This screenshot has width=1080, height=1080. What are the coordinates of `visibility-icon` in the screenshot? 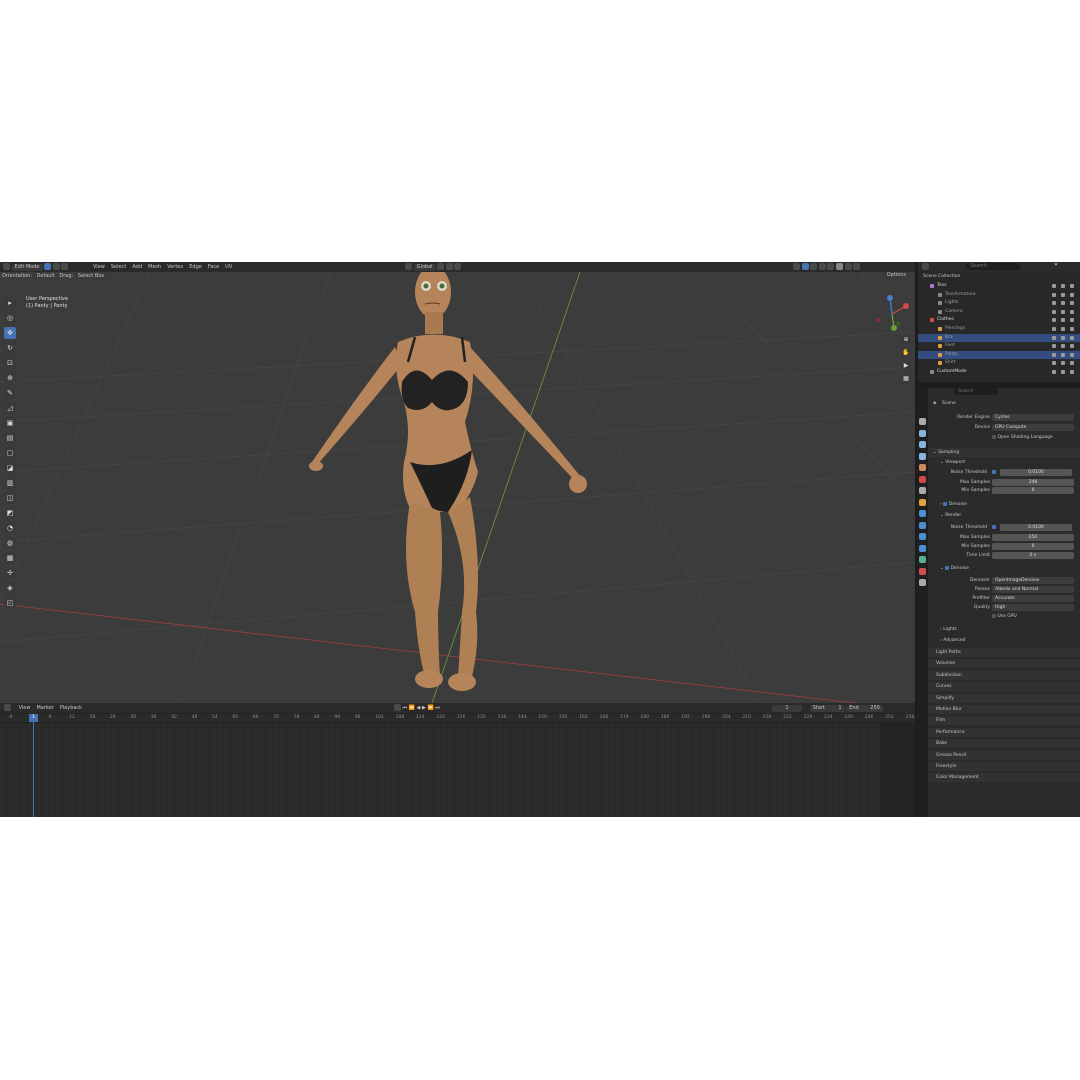 It's located at (796, 266).